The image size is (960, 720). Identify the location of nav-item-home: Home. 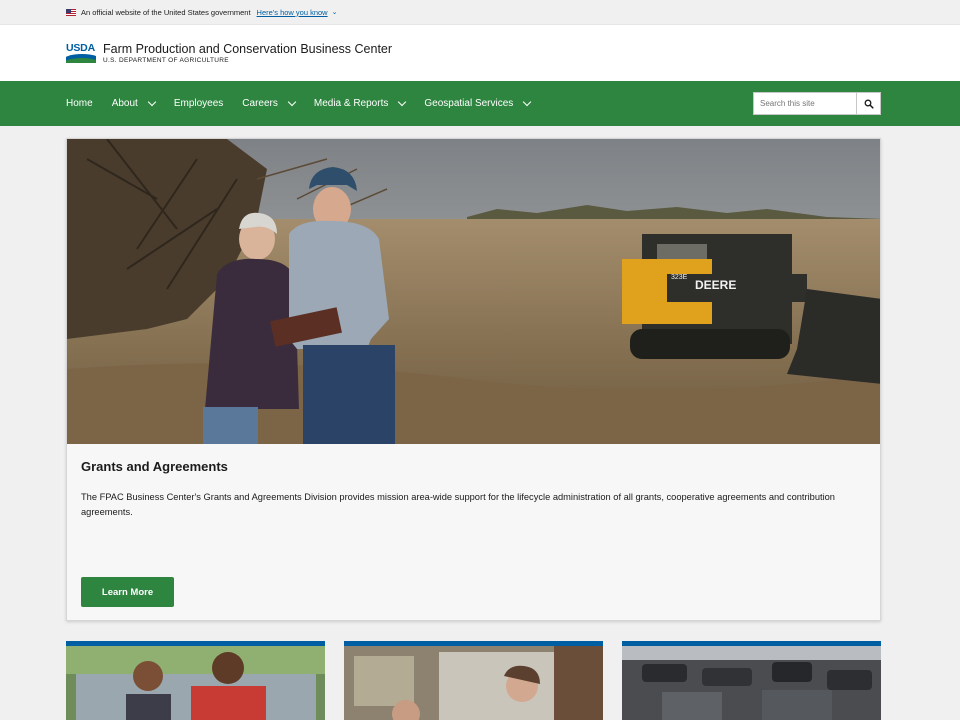
(79, 103).